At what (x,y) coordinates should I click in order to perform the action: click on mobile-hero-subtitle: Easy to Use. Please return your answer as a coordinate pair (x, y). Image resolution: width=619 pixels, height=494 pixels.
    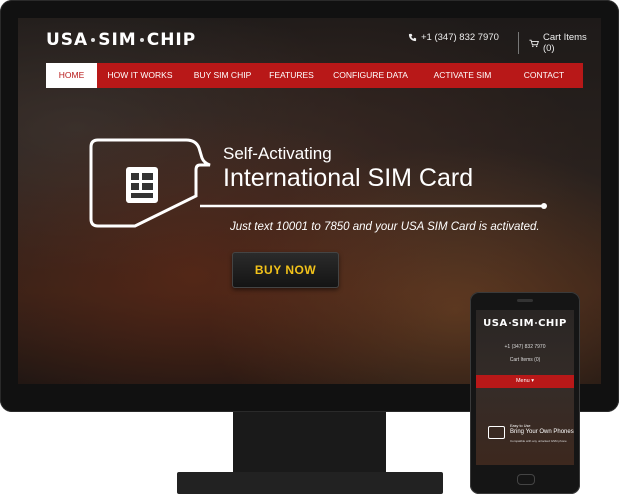
    Looking at the image, I should click on (520, 426).